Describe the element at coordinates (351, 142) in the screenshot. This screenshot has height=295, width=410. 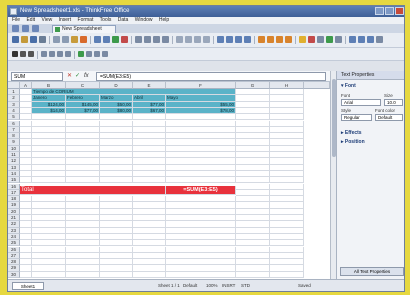
I see `position-section-header: ▸ Position` at that location.